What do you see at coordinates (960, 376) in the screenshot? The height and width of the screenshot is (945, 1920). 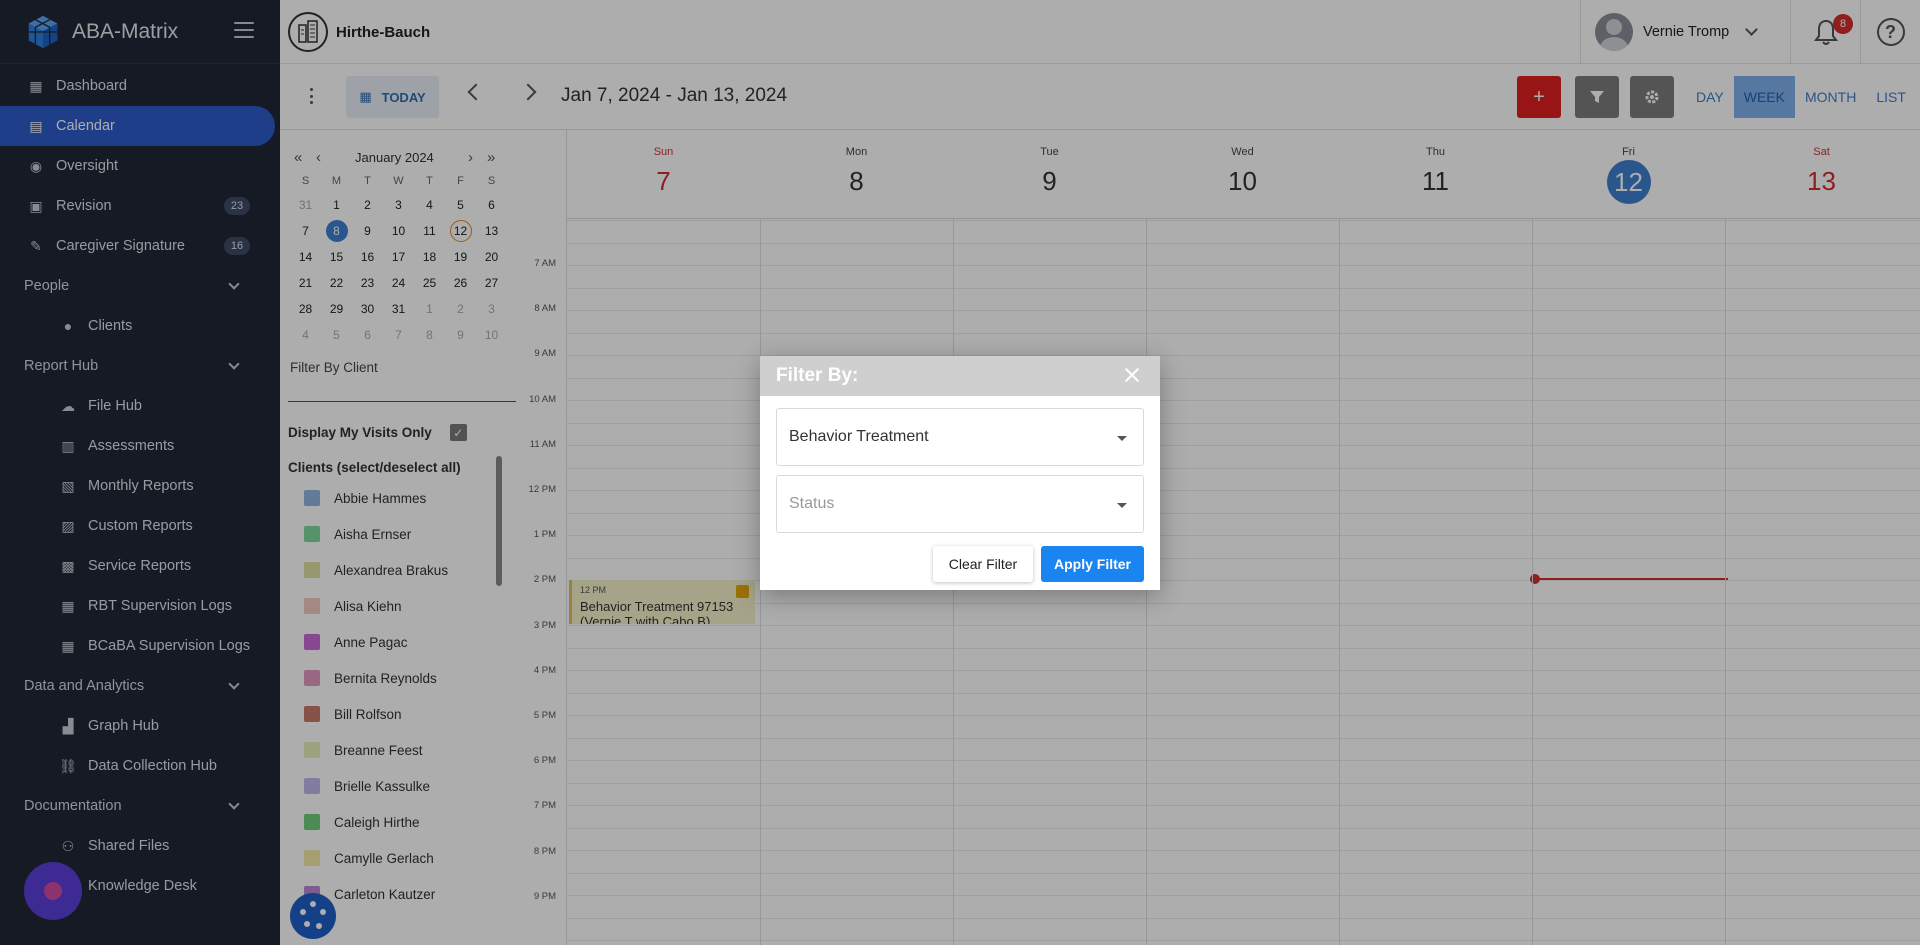 I see `modal-header: Filter By:` at bounding box center [960, 376].